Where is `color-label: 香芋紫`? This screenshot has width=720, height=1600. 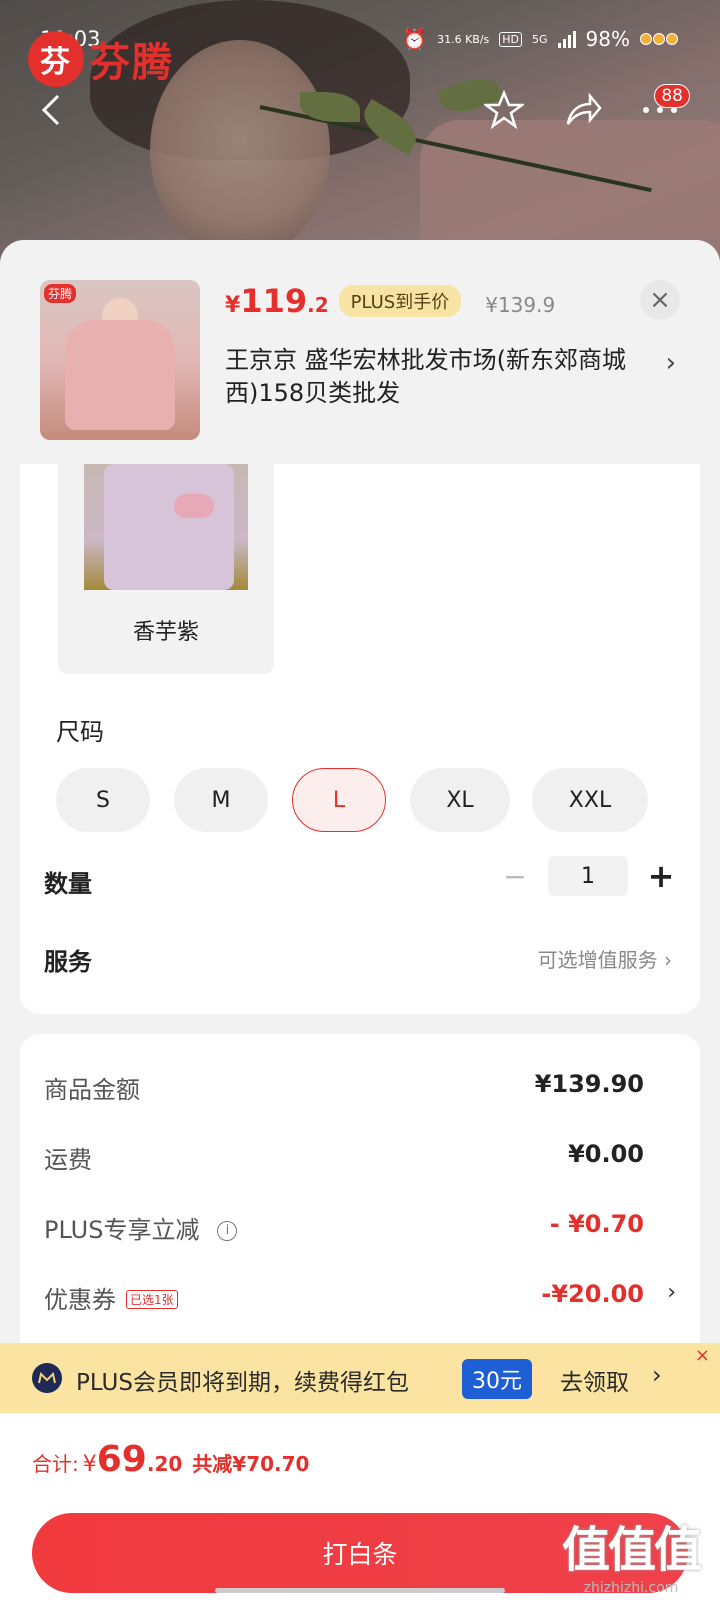
color-label: 香芋紫 is located at coordinates (165, 632).